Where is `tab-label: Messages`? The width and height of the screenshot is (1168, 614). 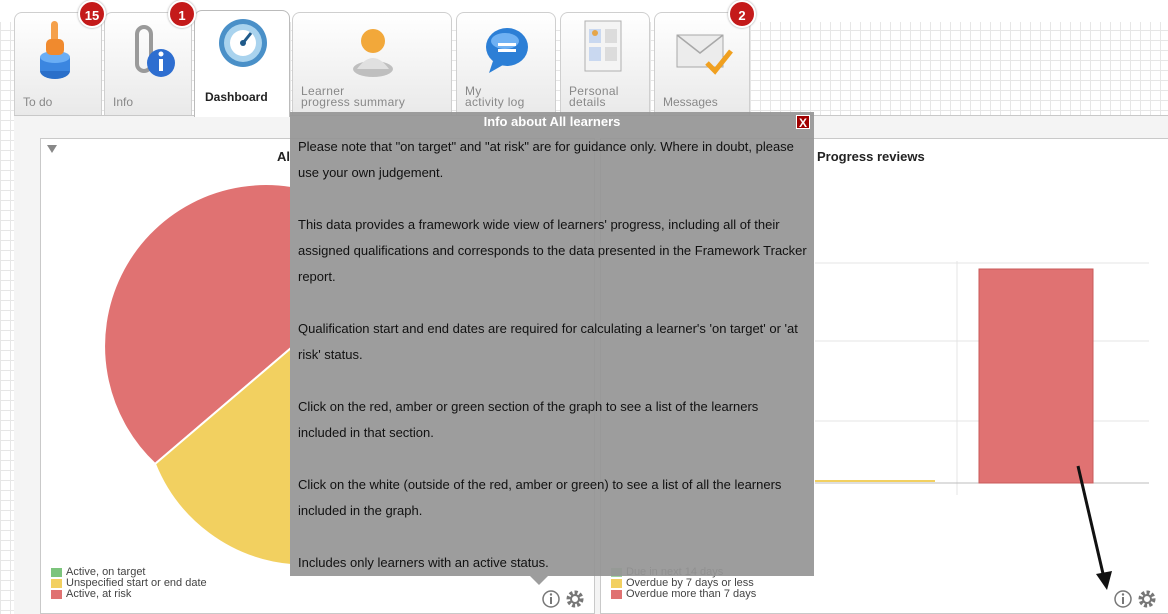
tab-label: Messages is located at coordinates (690, 102).